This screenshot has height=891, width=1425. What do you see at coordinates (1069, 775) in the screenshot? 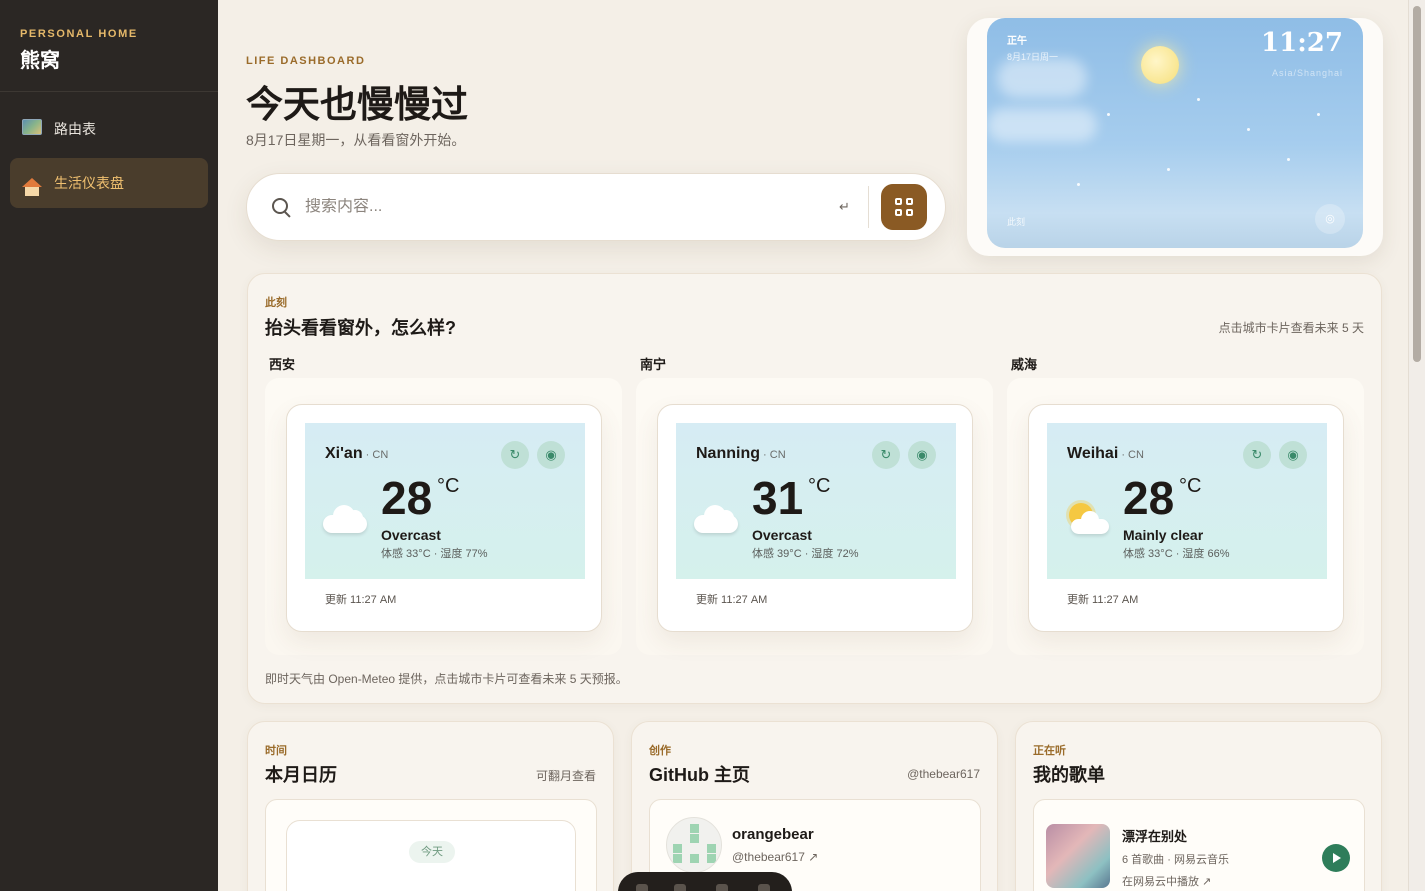
I see `music-title: 我的歌单` at bounding box center [1069, 775].